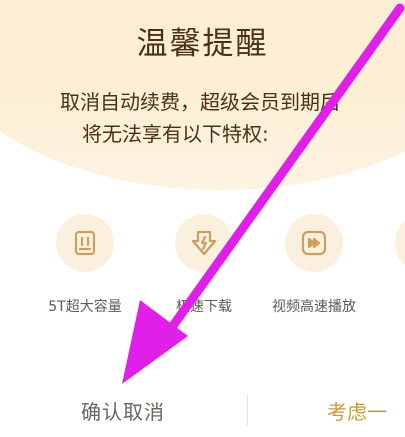 The width and height of the screenshot is (405, 437). I want to click on feature-fast-video: 视频高速播放, so click(314, 265).